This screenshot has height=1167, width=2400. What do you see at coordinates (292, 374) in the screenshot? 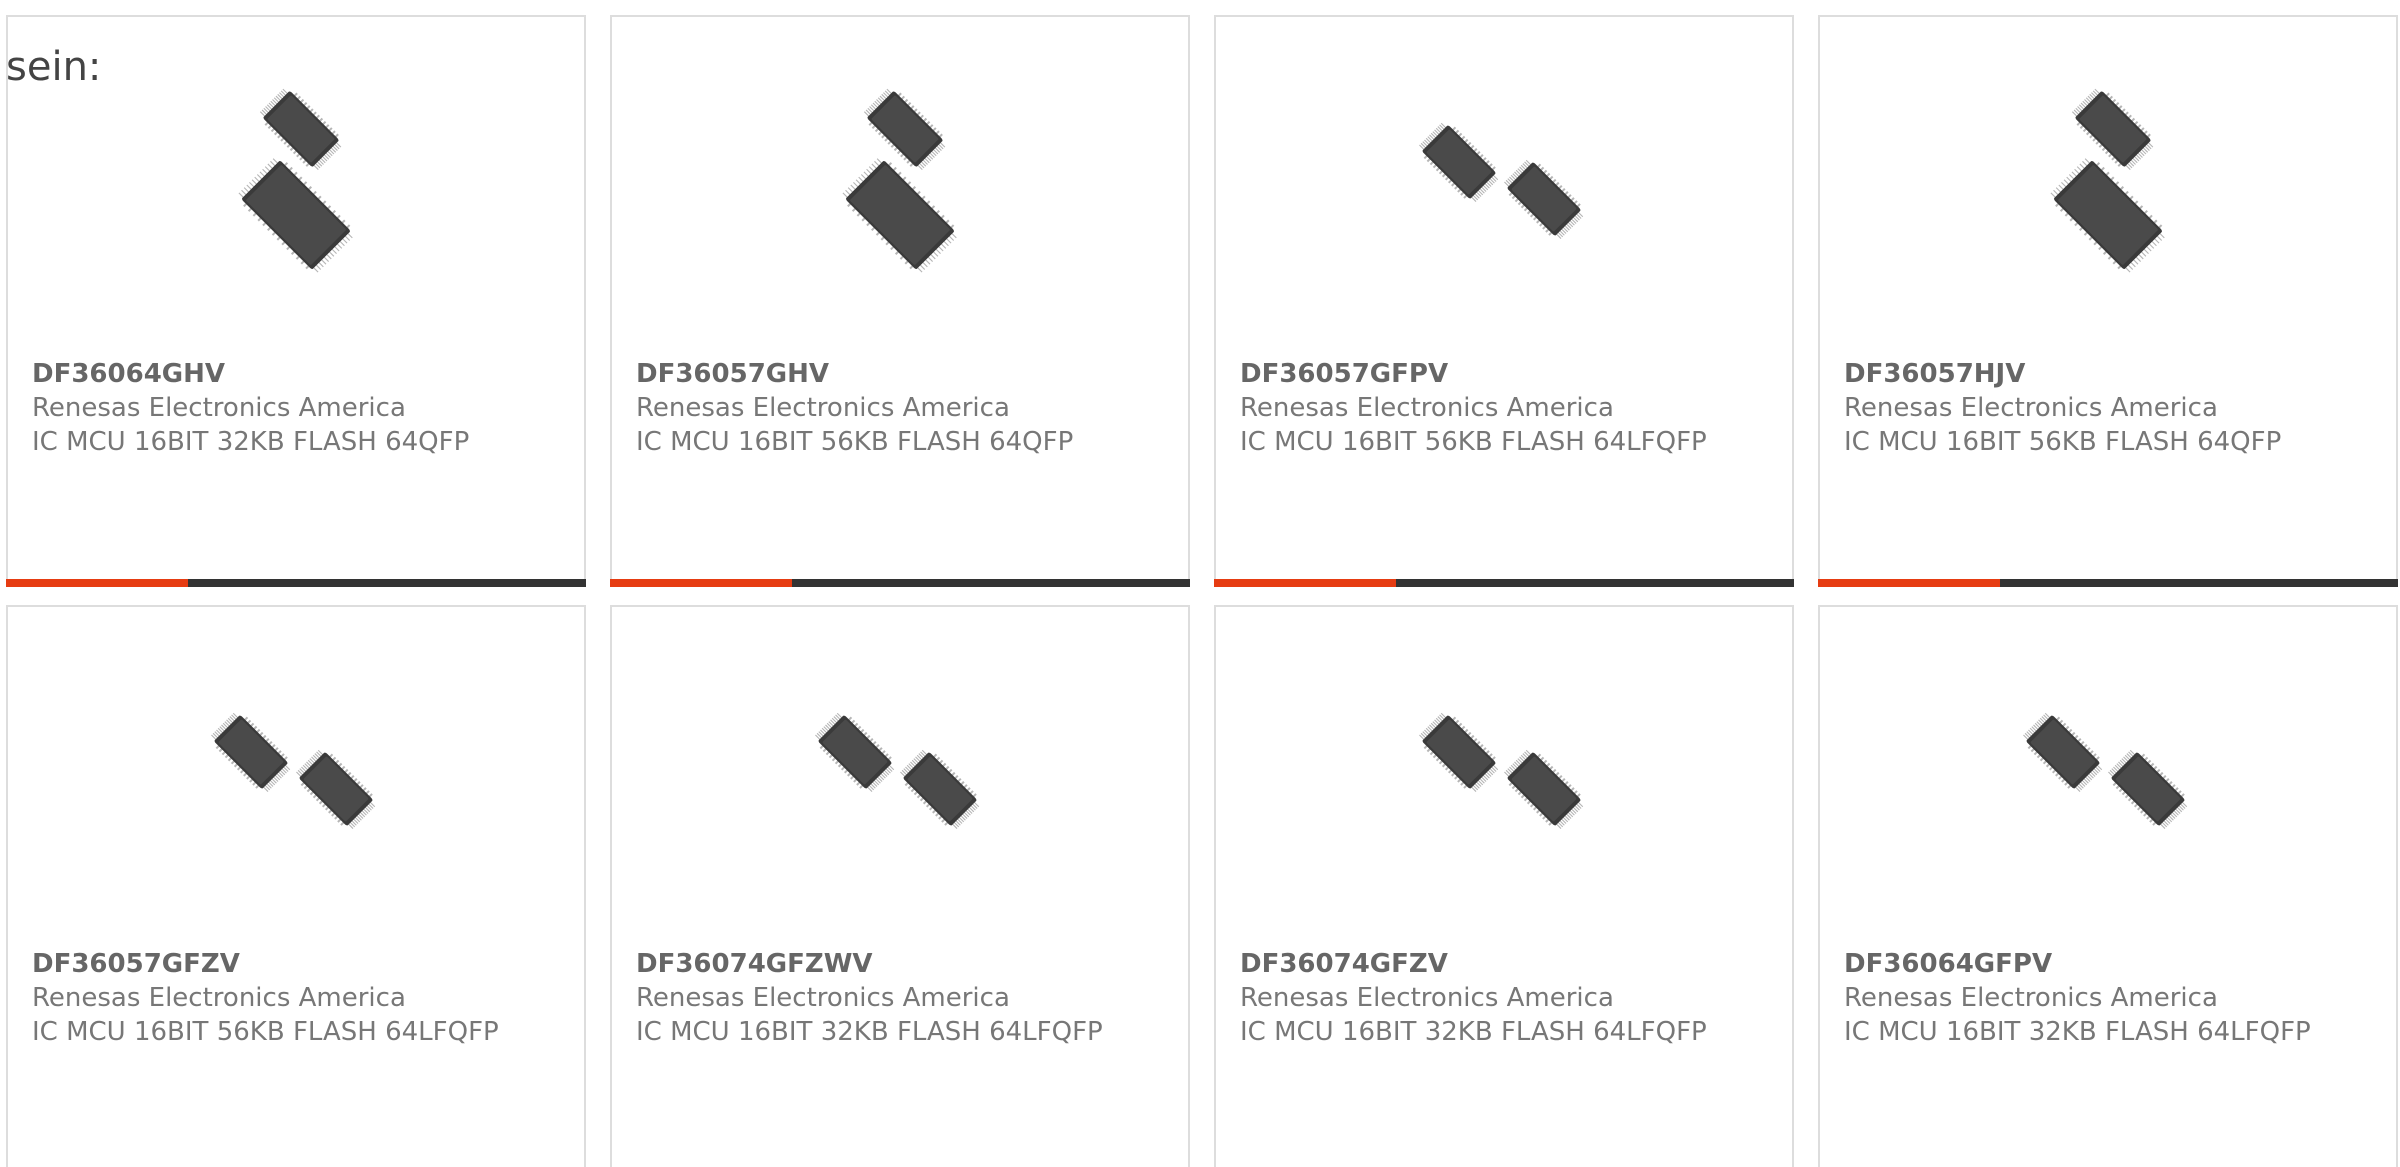
I see `part-number: DF36064GHV` at bounding box center [292, 374].